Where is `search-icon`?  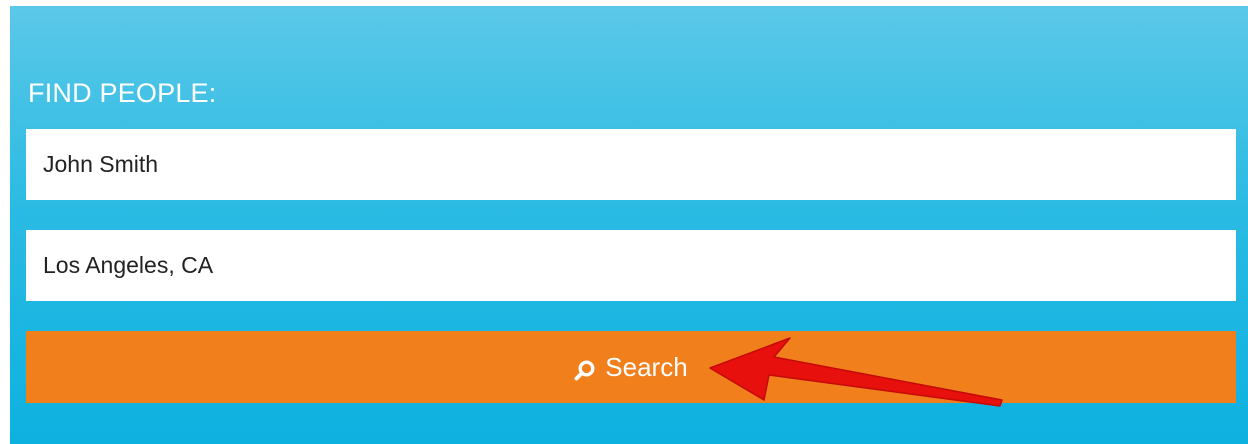
search-icon is located at coordinates (585, 369).